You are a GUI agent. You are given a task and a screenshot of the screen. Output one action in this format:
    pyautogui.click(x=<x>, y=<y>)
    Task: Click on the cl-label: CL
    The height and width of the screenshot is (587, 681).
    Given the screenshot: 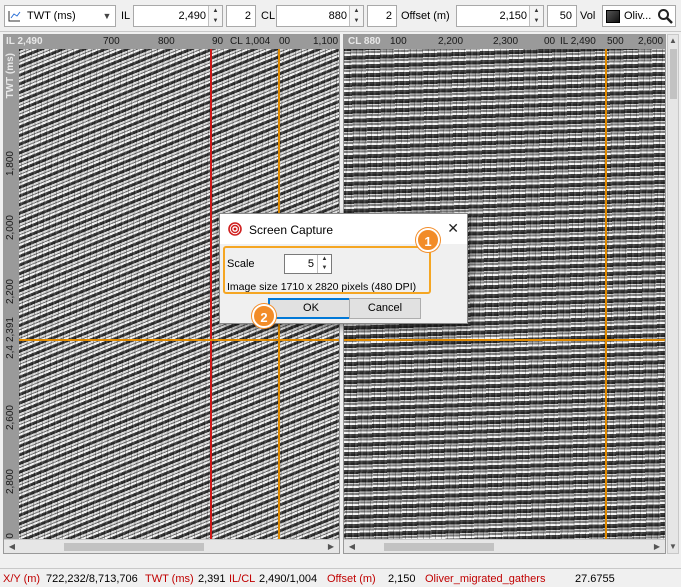 What is the action you would take?
    pyautogui.click(x=268, y=16)
    